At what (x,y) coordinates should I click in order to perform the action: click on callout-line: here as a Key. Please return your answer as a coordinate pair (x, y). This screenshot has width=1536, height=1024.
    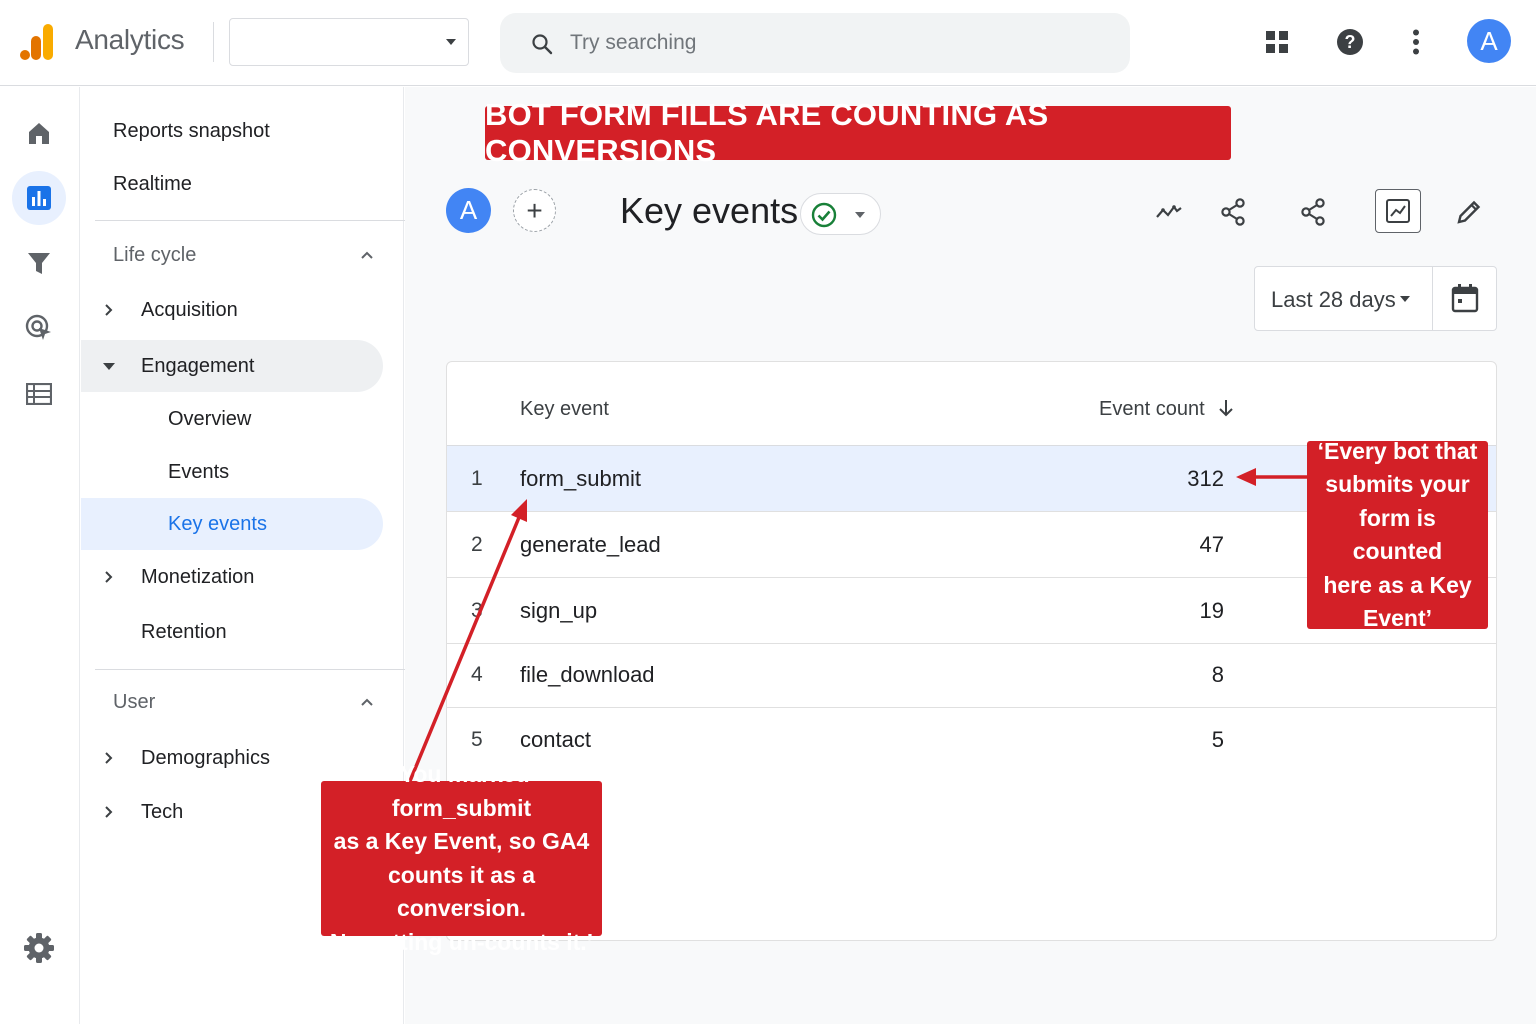
    Looking at the image, I should click on (1397, 584).